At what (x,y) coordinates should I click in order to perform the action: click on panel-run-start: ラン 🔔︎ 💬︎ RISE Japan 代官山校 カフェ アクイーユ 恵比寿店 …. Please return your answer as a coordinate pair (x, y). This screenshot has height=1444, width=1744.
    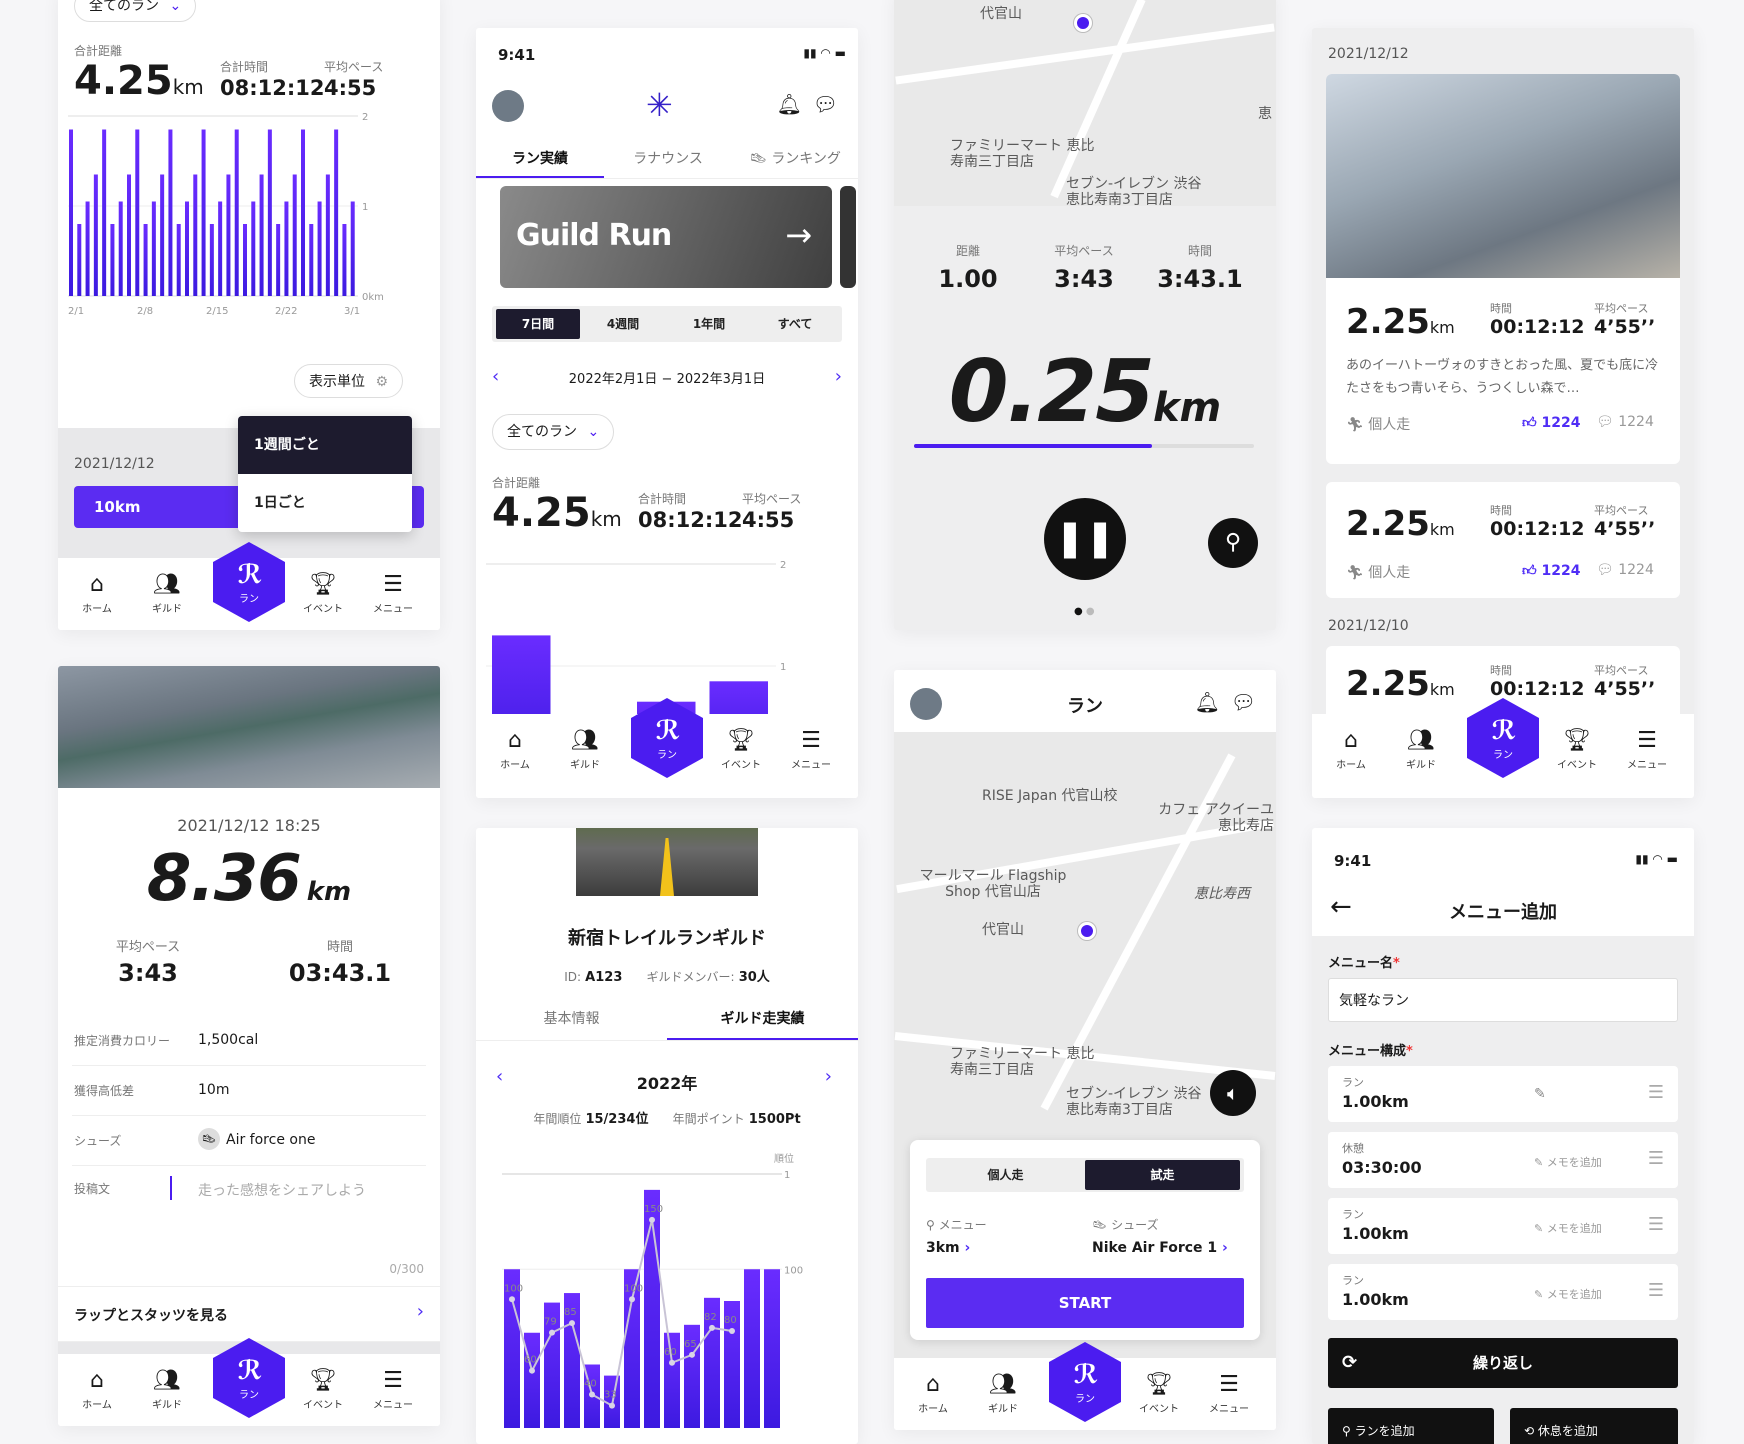
    Looking at the image, I should click on (1085, 1050).